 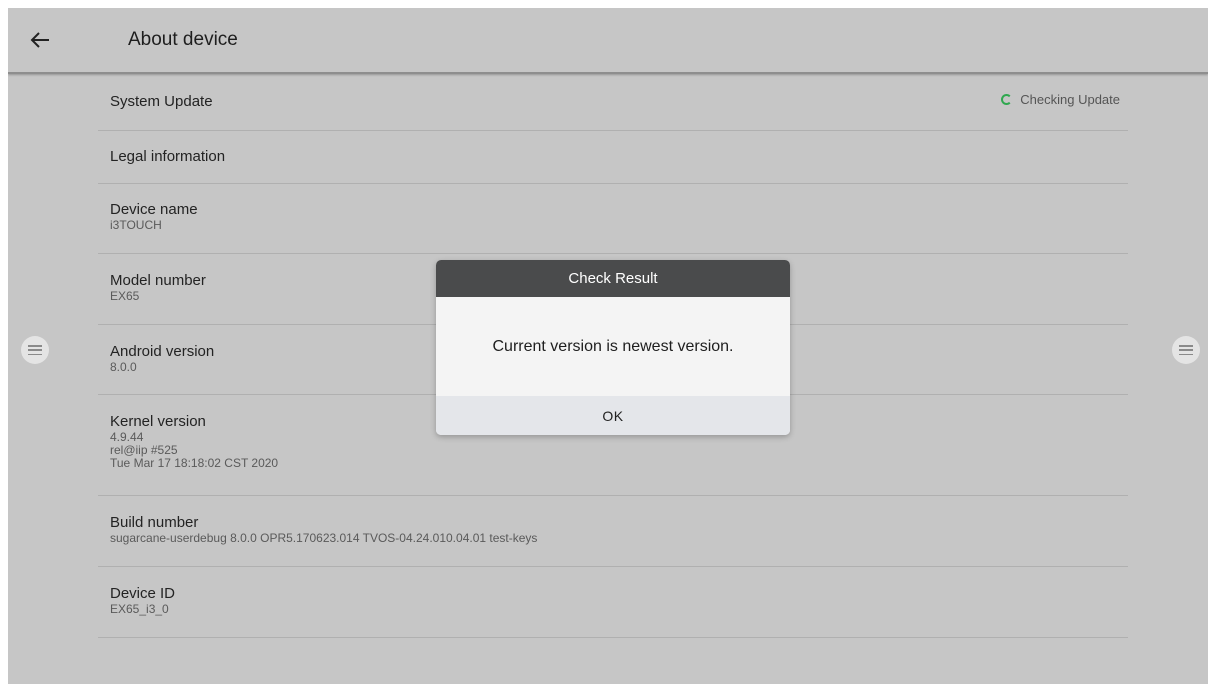 What do you see at coordinates (183, 39) in the screenshot?
I see `page-title: About device` at bounding box center [183, 39].